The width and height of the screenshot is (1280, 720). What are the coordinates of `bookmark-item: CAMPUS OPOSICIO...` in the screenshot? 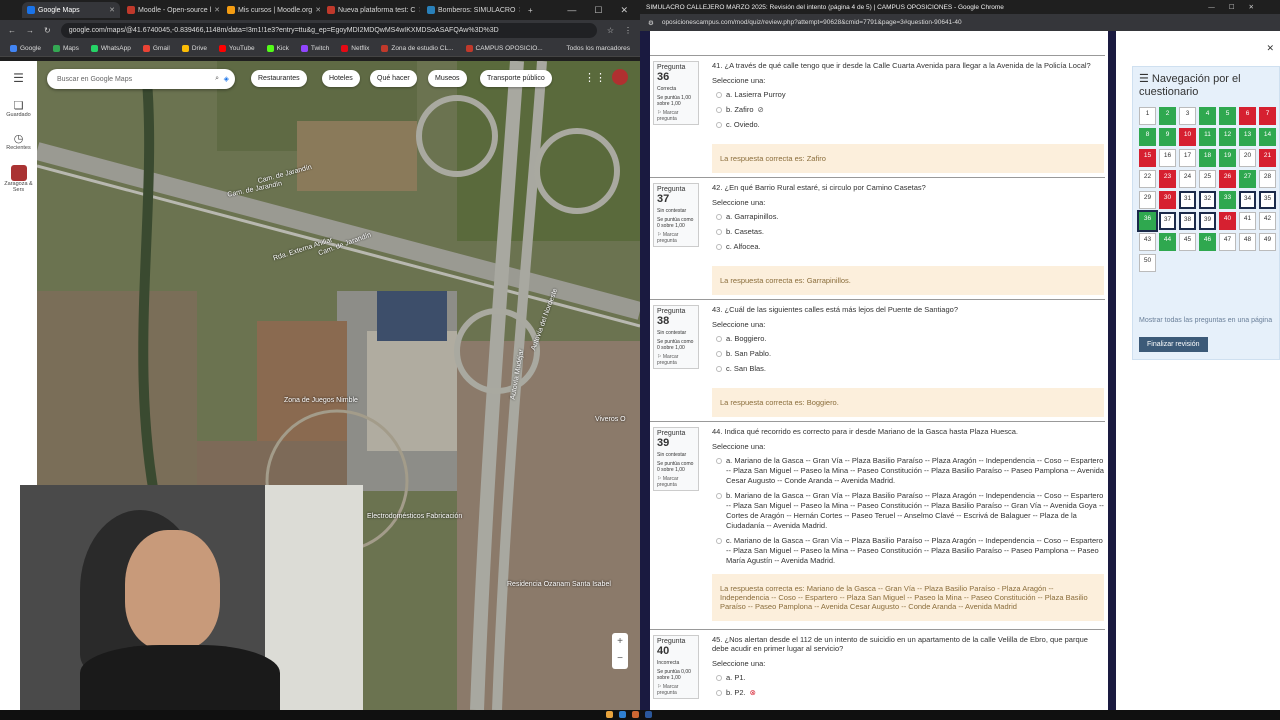 It's located at (504, 48).